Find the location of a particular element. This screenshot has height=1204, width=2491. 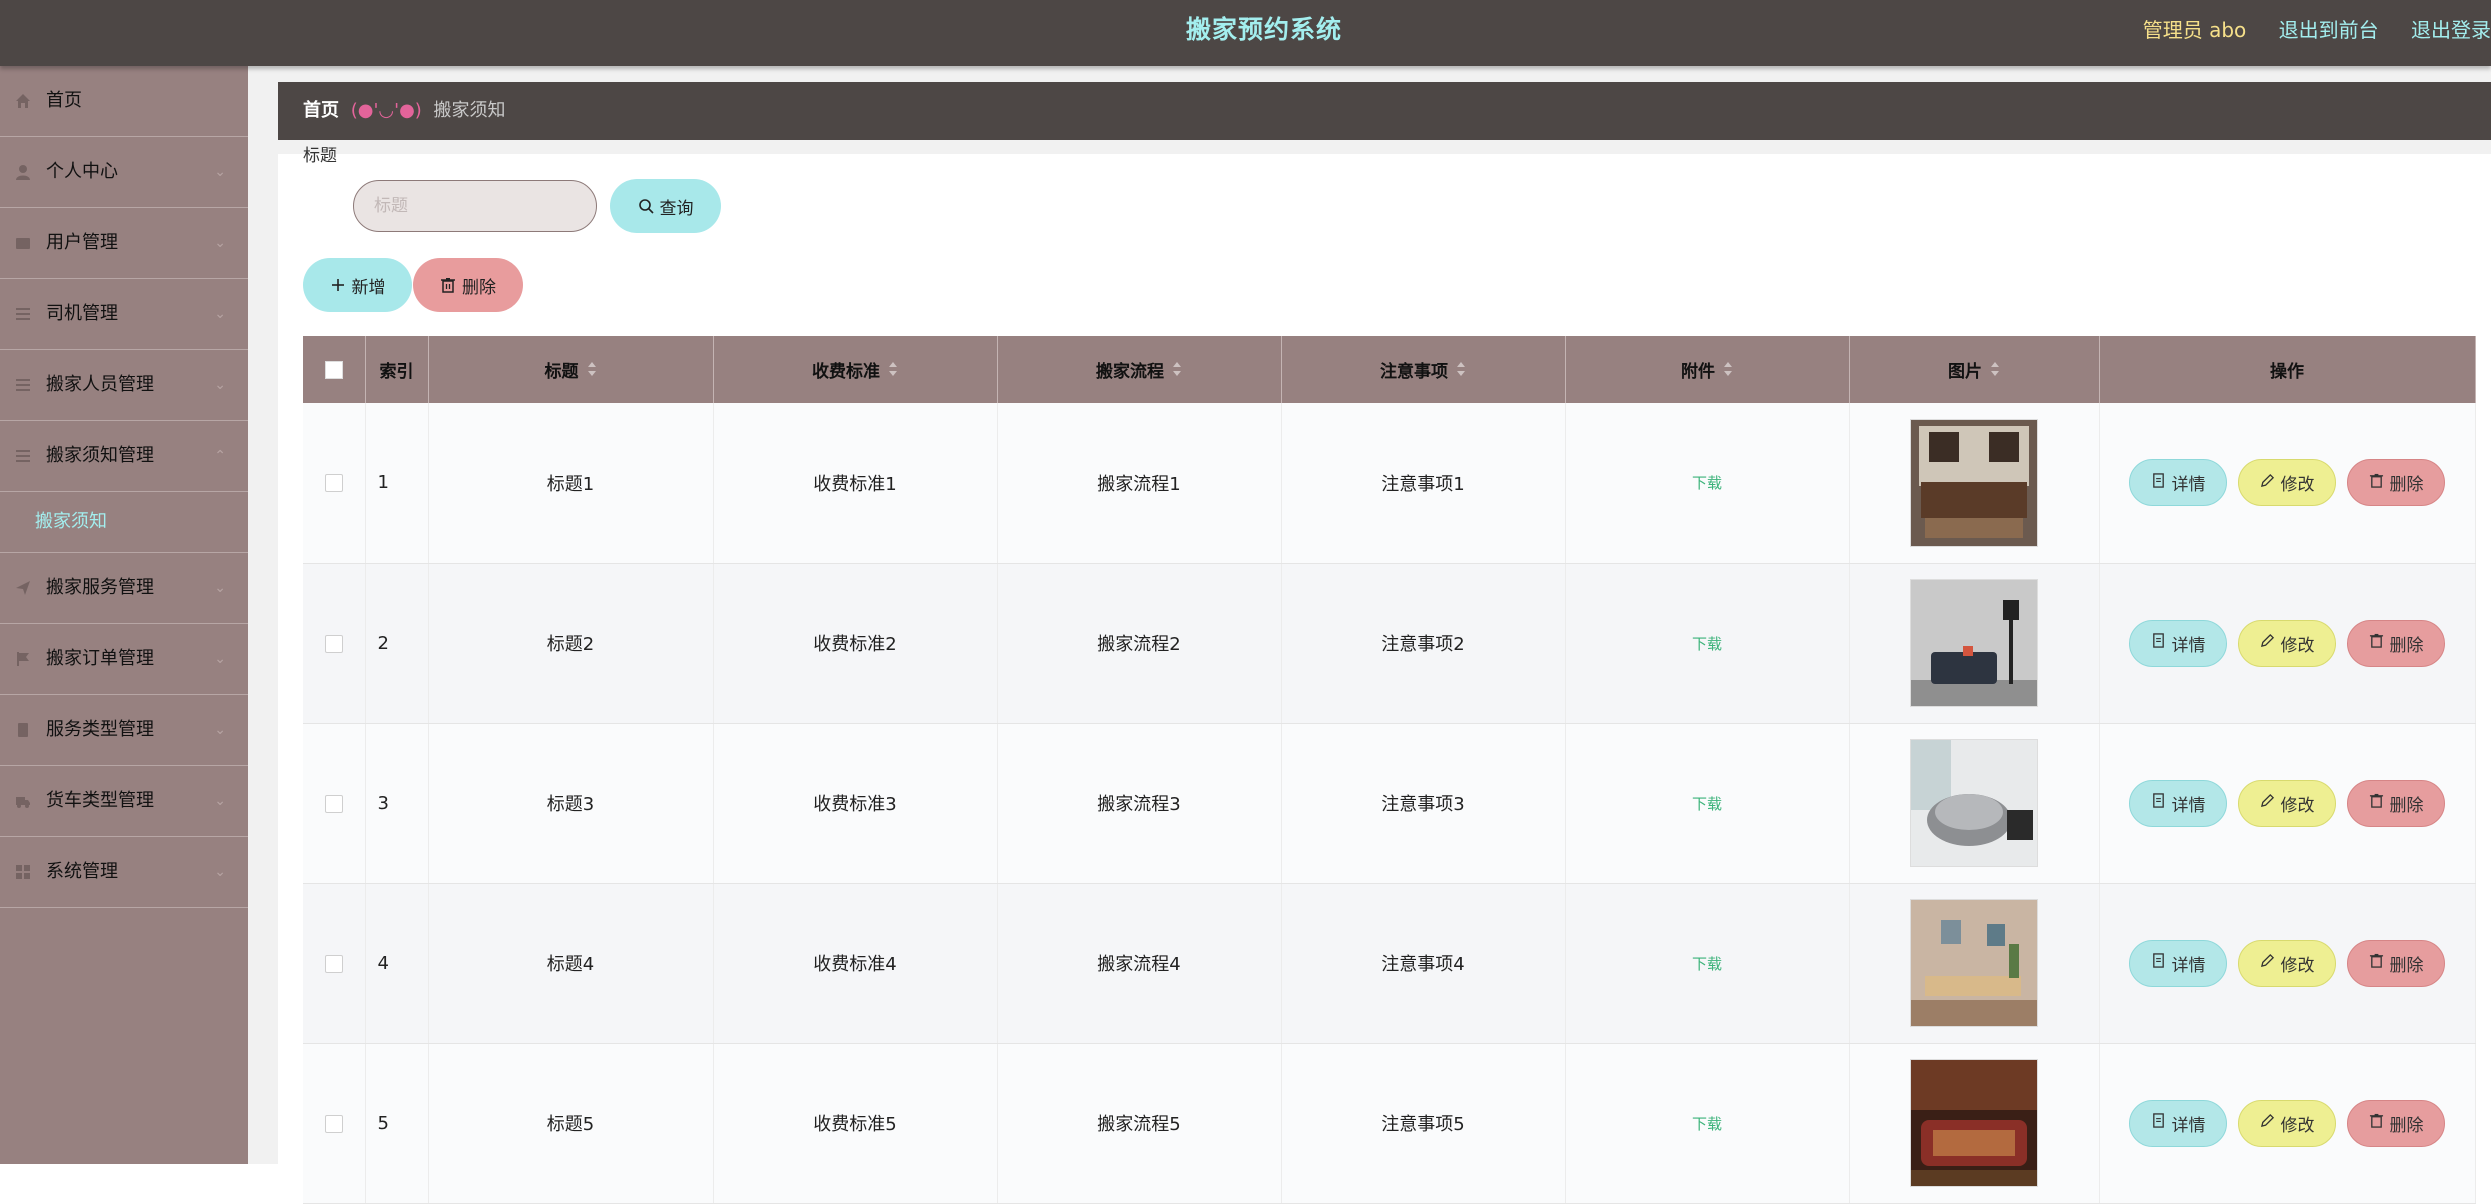

row-title: 标题1 is located at coordinates (571, 483).